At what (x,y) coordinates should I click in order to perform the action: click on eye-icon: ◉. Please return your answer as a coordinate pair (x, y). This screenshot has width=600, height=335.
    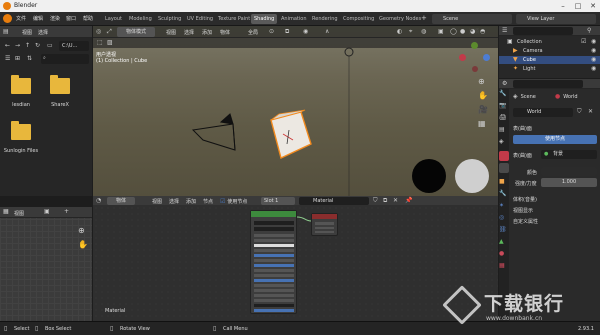
    Looking at the image, I should click on (593, 51).